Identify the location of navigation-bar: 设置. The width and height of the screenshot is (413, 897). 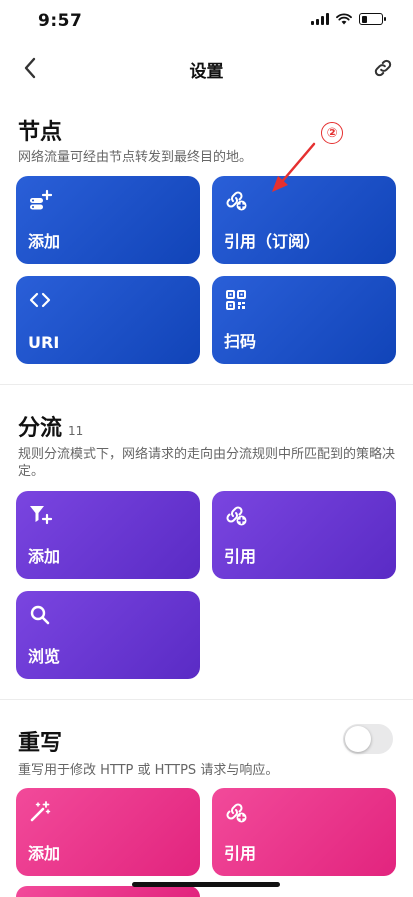
(206, 68).